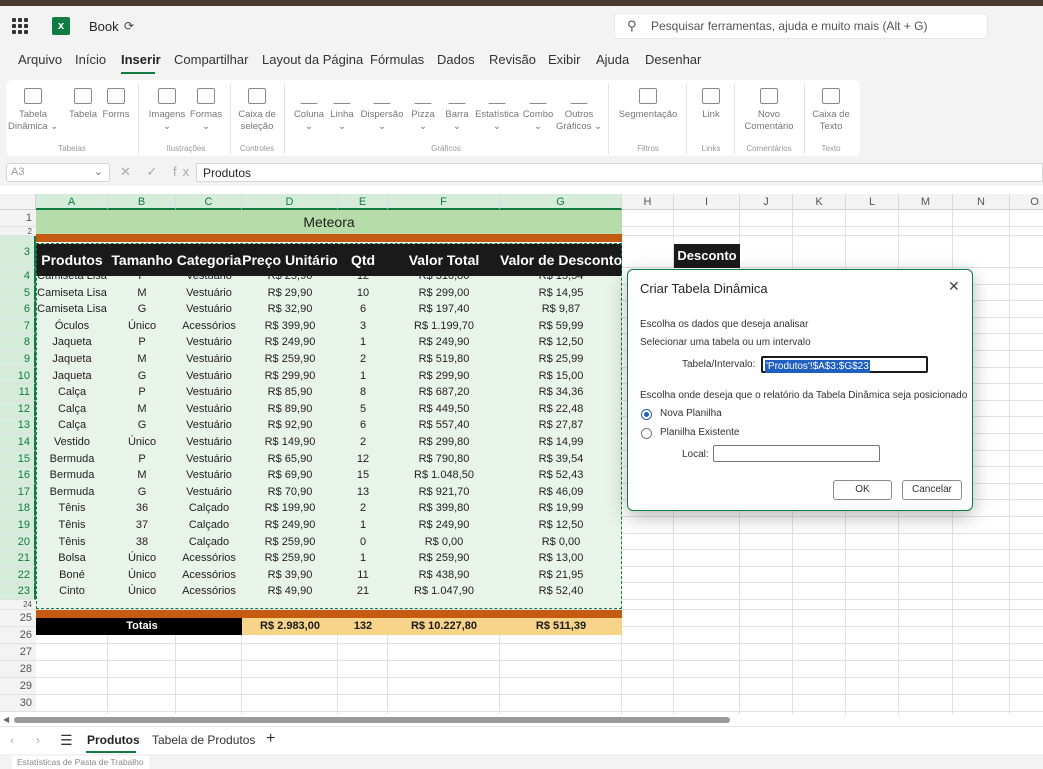  I want to click on table-cell: M, so click(142, 409).